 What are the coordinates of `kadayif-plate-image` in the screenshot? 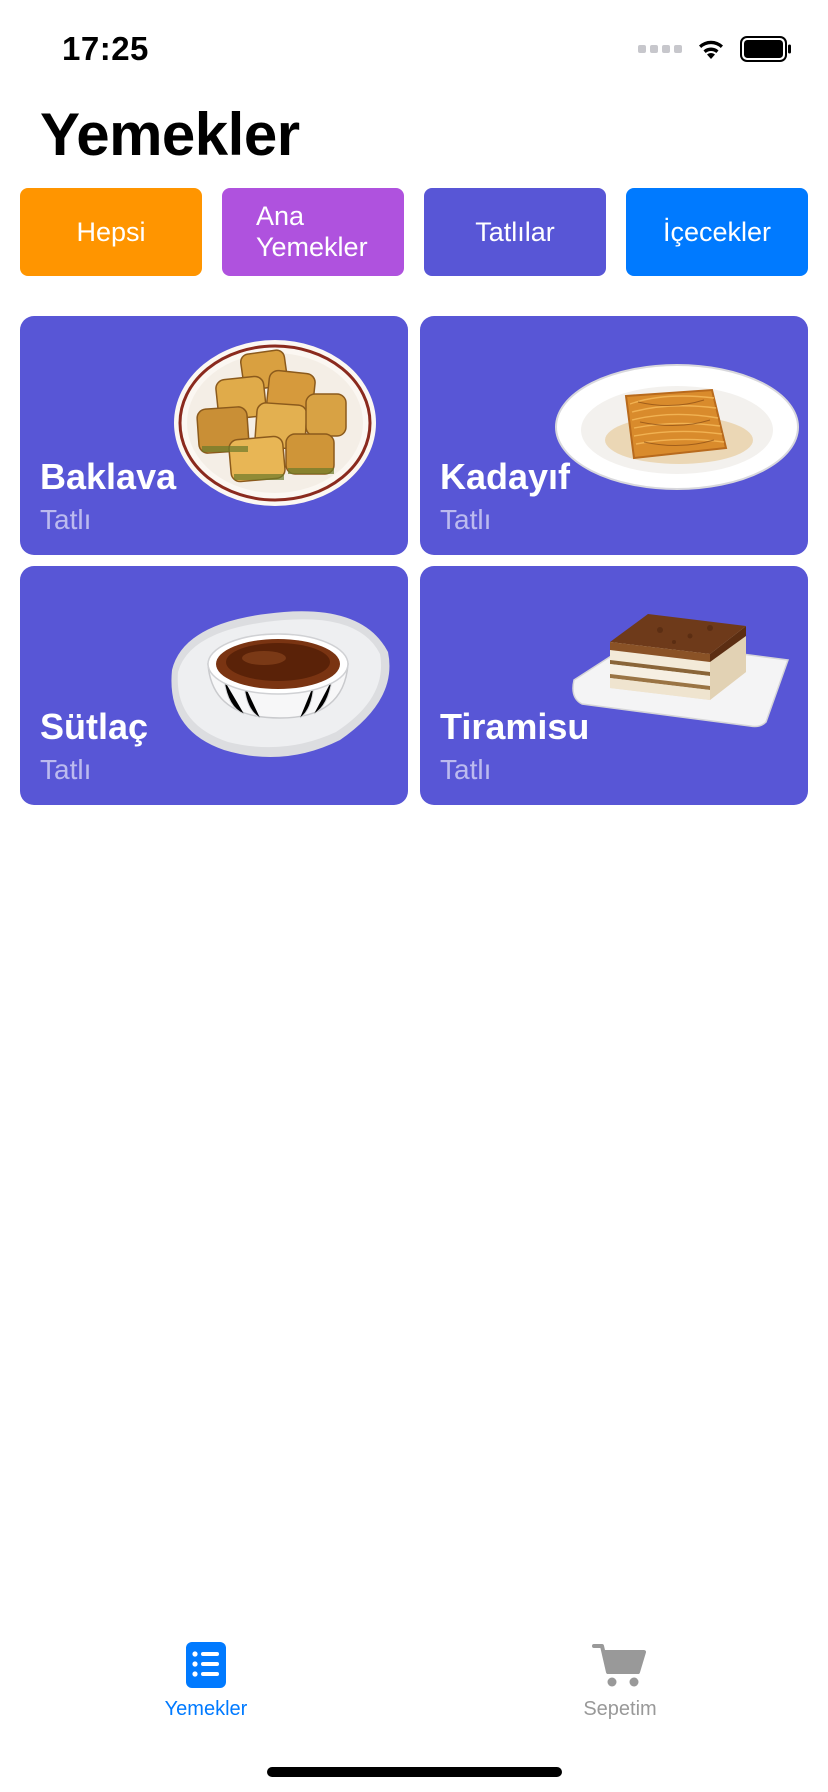 It's located at (677, 427).